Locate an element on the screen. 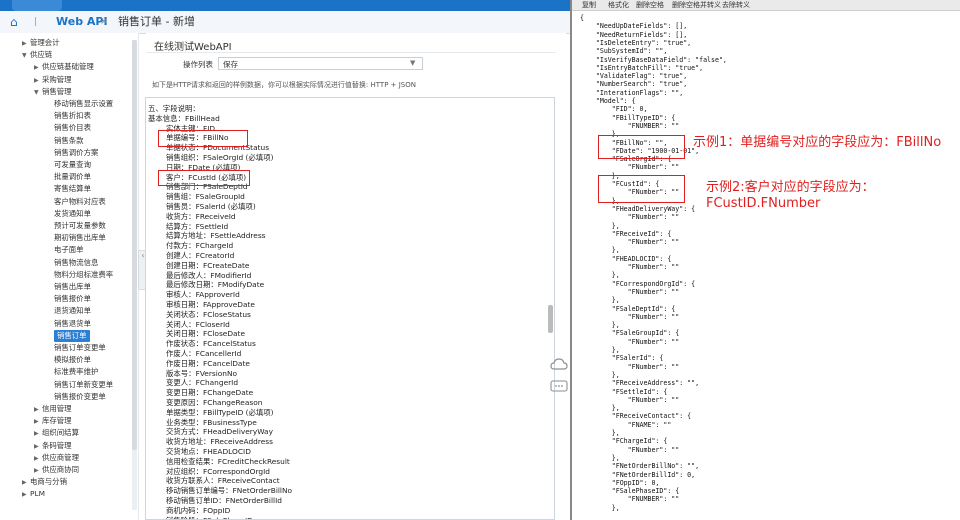  json-line: "FReceiveContact": { is located at coordinates (636, 416).